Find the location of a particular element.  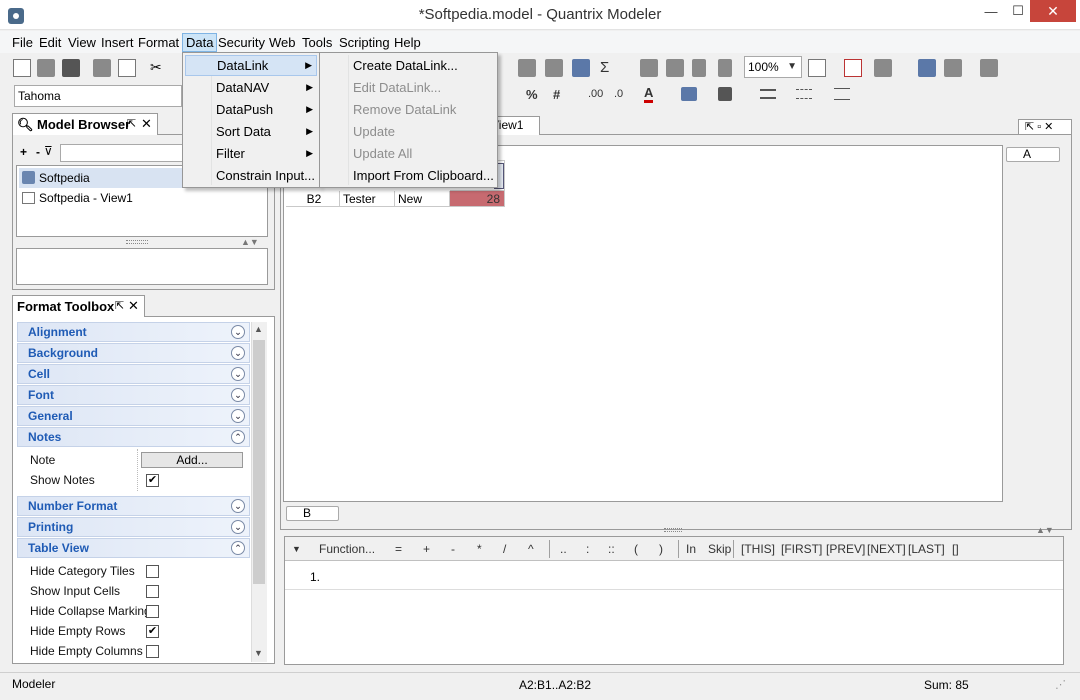

percent-format-button: % is located at coordinates (532, 94).